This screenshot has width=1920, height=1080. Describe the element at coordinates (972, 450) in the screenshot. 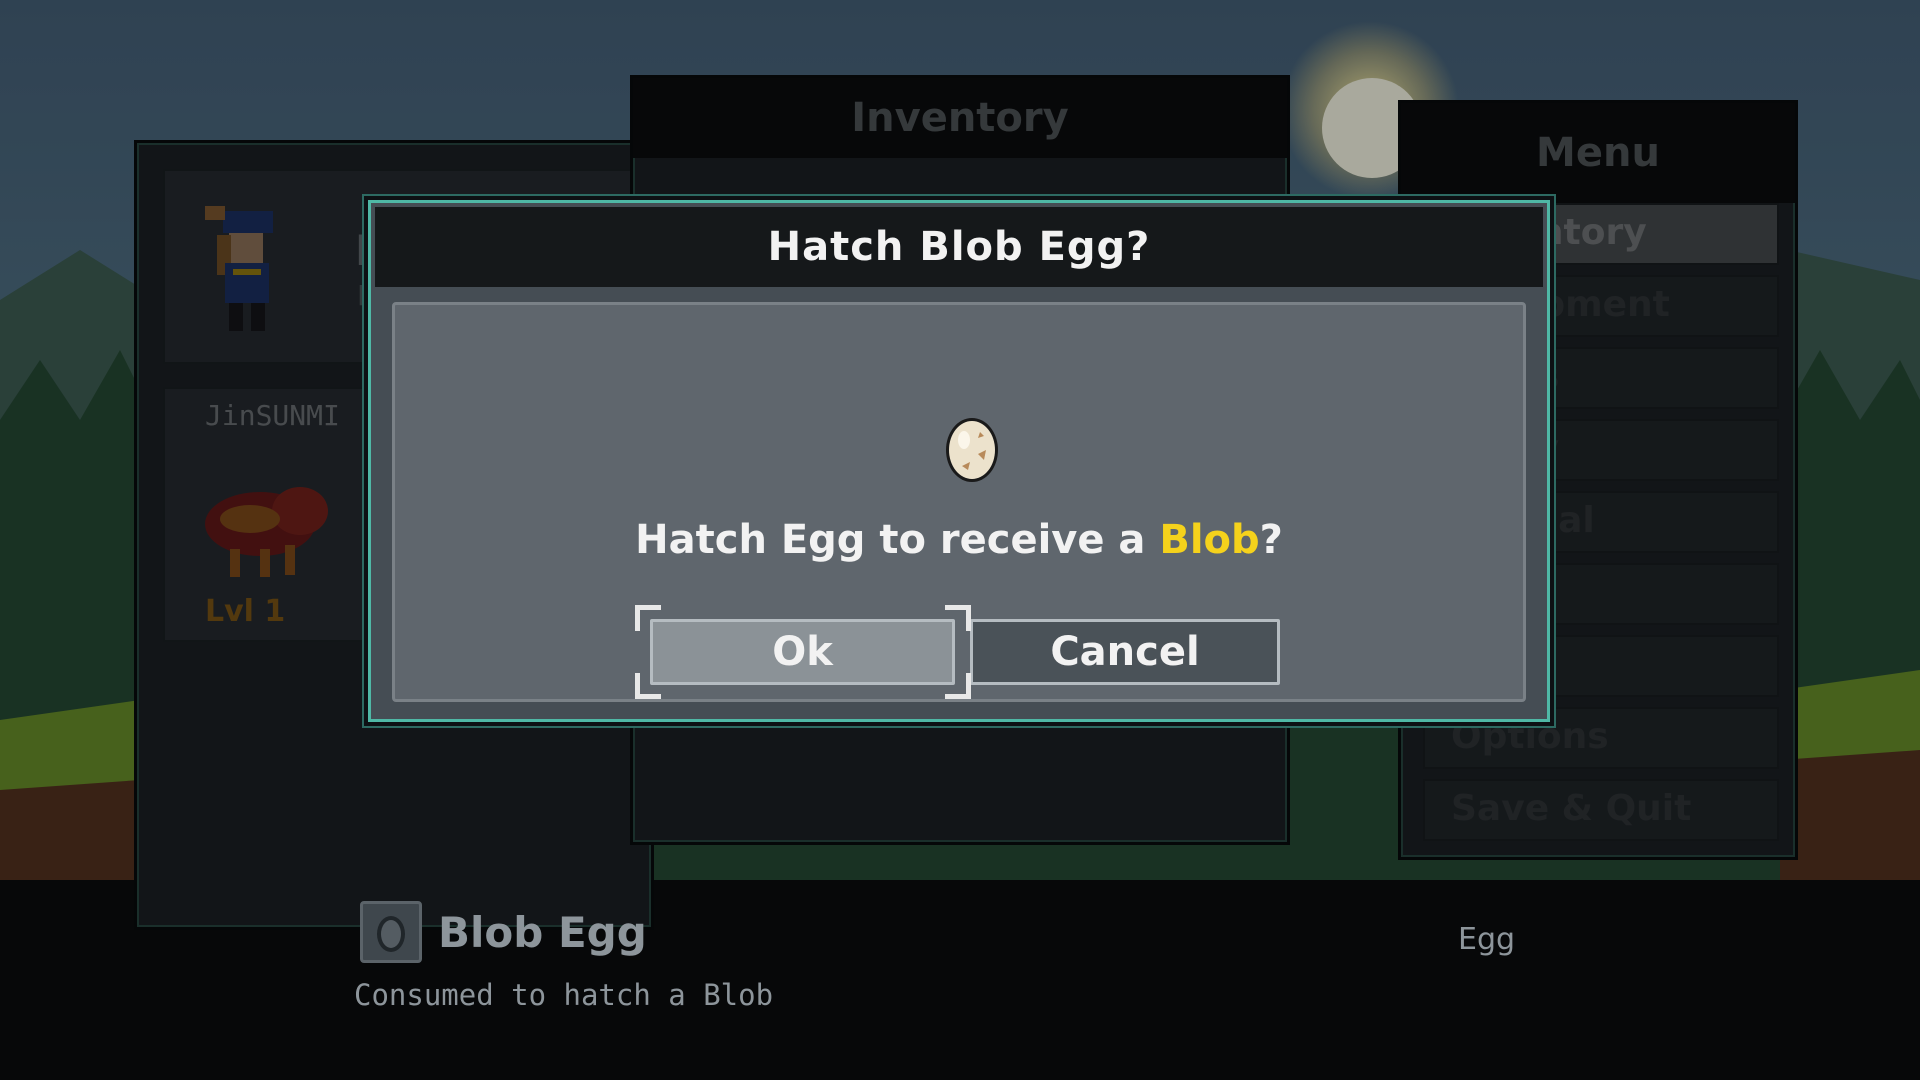

I see `egg-icon` at that location.